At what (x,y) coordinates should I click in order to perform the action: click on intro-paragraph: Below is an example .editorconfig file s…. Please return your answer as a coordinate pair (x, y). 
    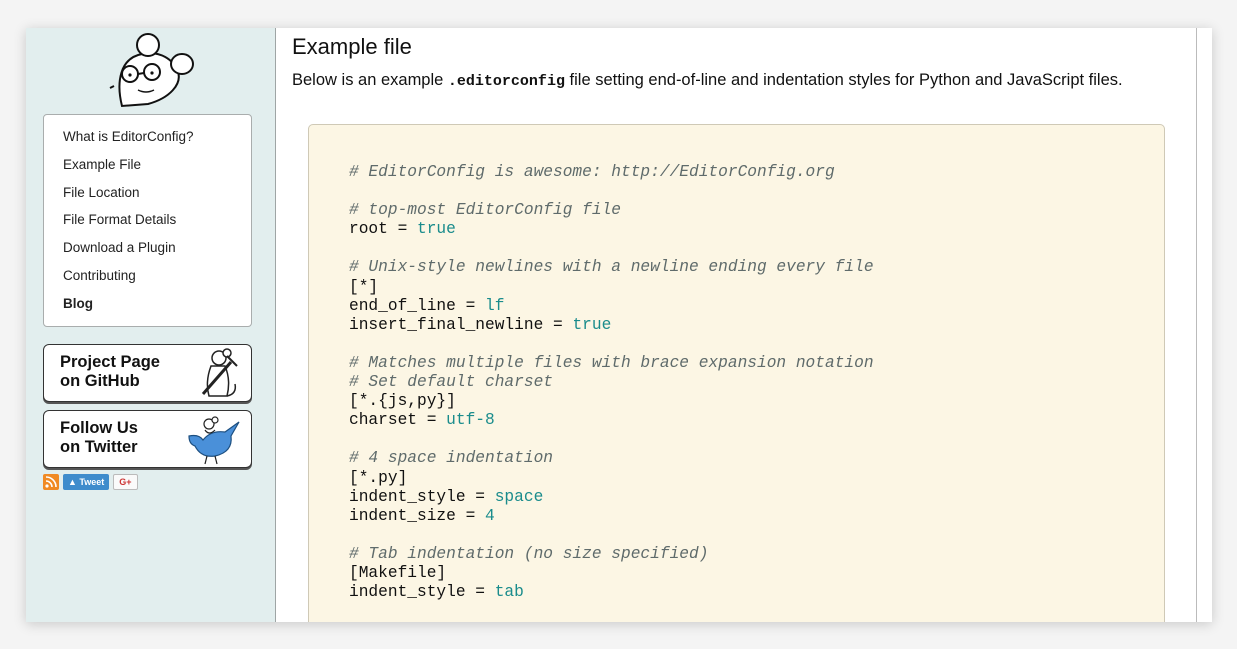
    Looking at the image, I should click on (707, 80).